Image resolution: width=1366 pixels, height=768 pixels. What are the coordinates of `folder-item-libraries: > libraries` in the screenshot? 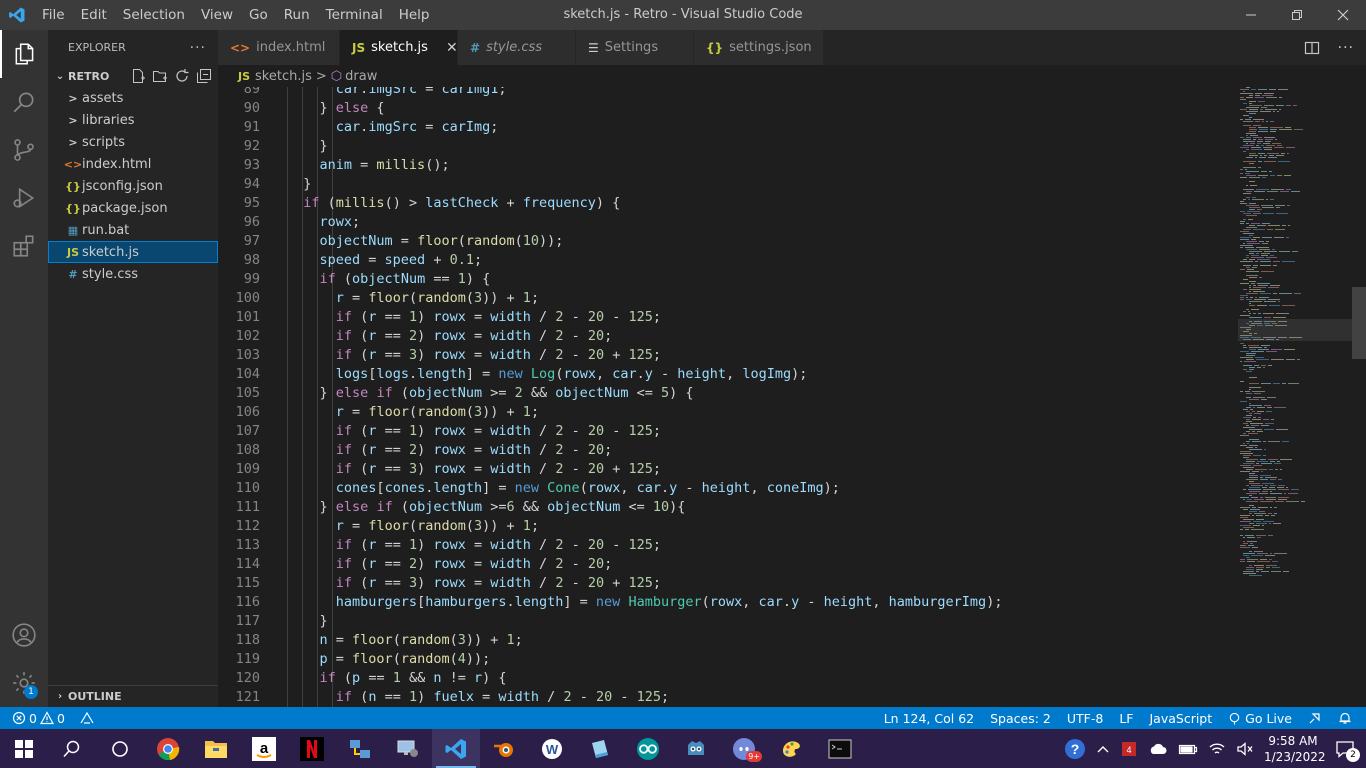 It's located at (133, 120).